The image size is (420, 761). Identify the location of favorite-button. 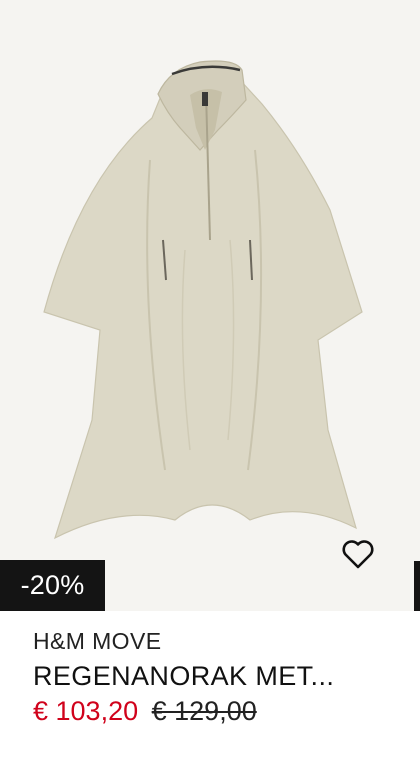
(358, 554).